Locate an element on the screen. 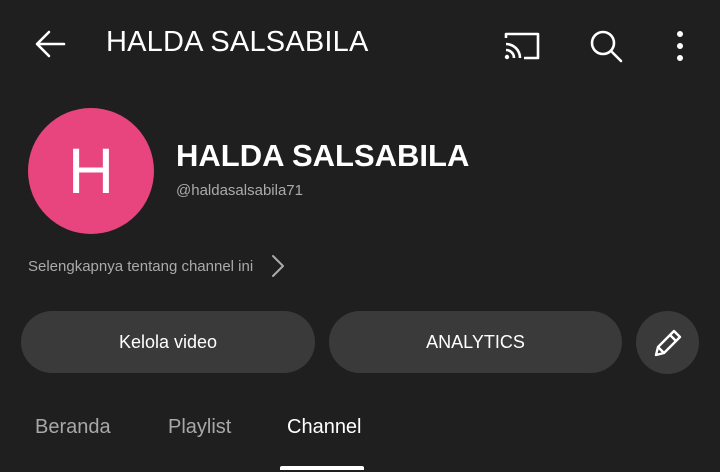 Image resolution: width=720 pixels, height=472 pixels. active-tab-indicator is located at coordinates (322, 468).